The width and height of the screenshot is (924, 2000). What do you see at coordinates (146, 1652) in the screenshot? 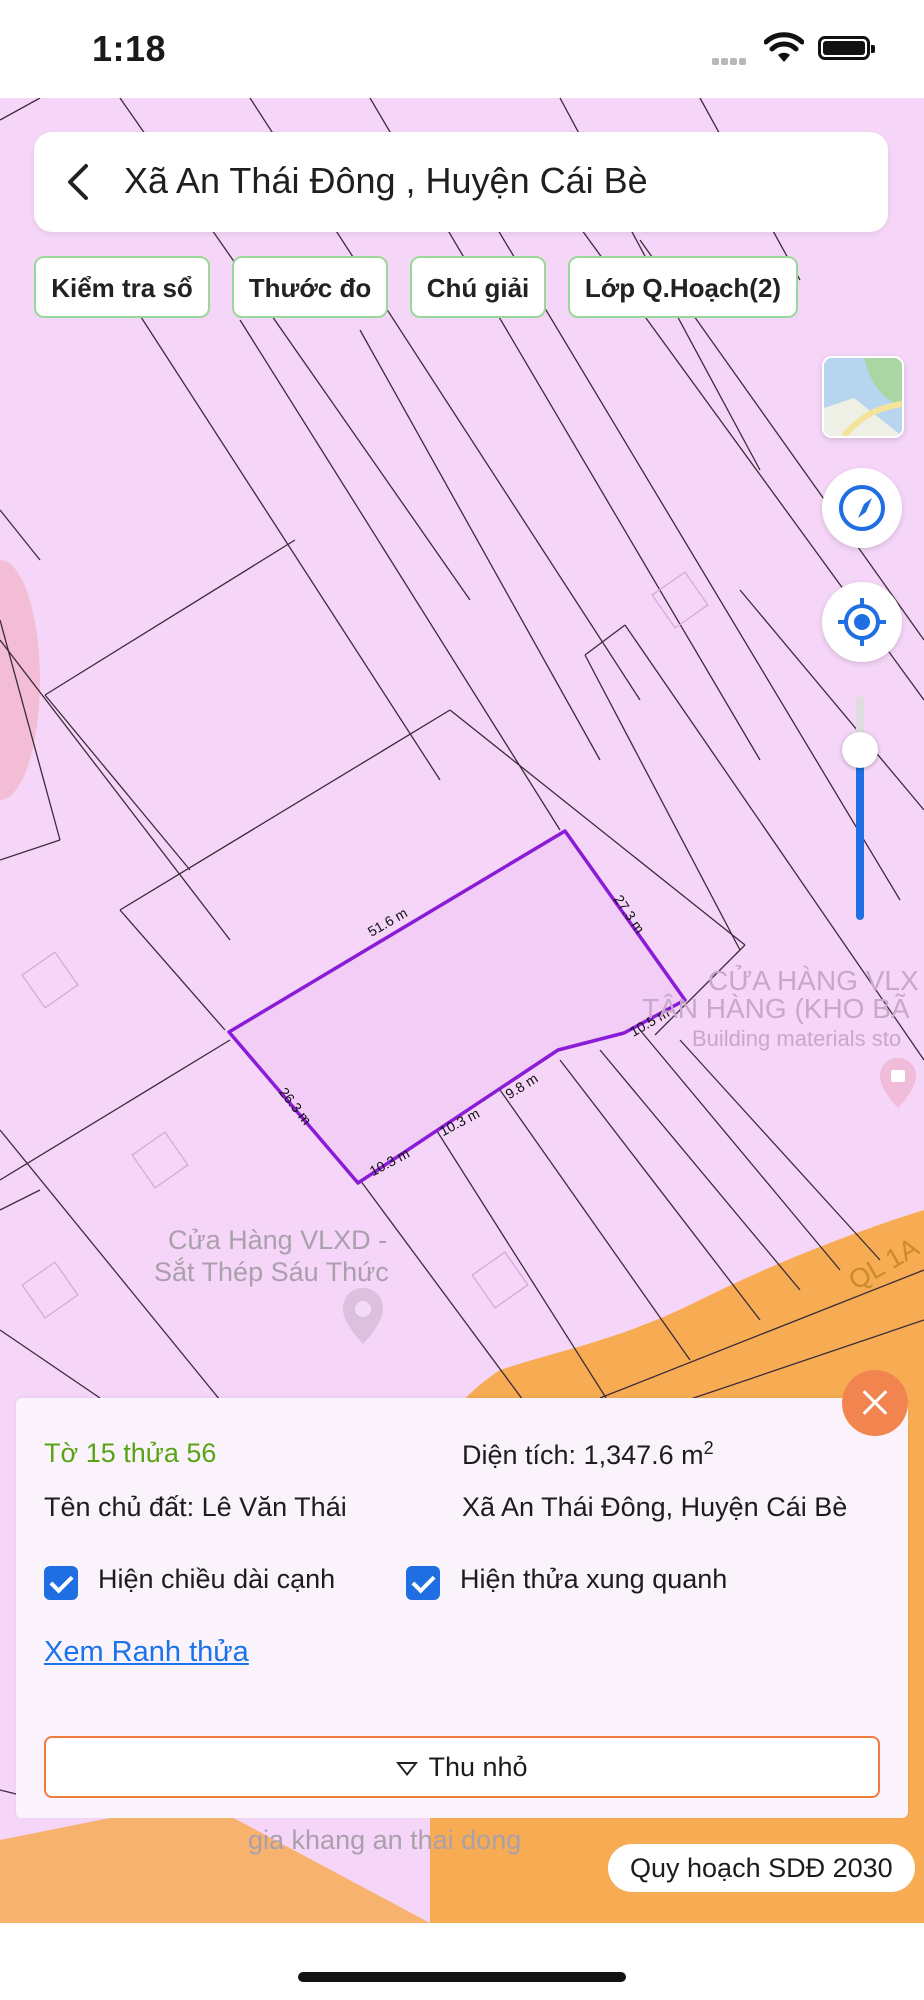
I see `view-boundary-link: Xem Ranh thửa` at bounding box center [146, 1652].